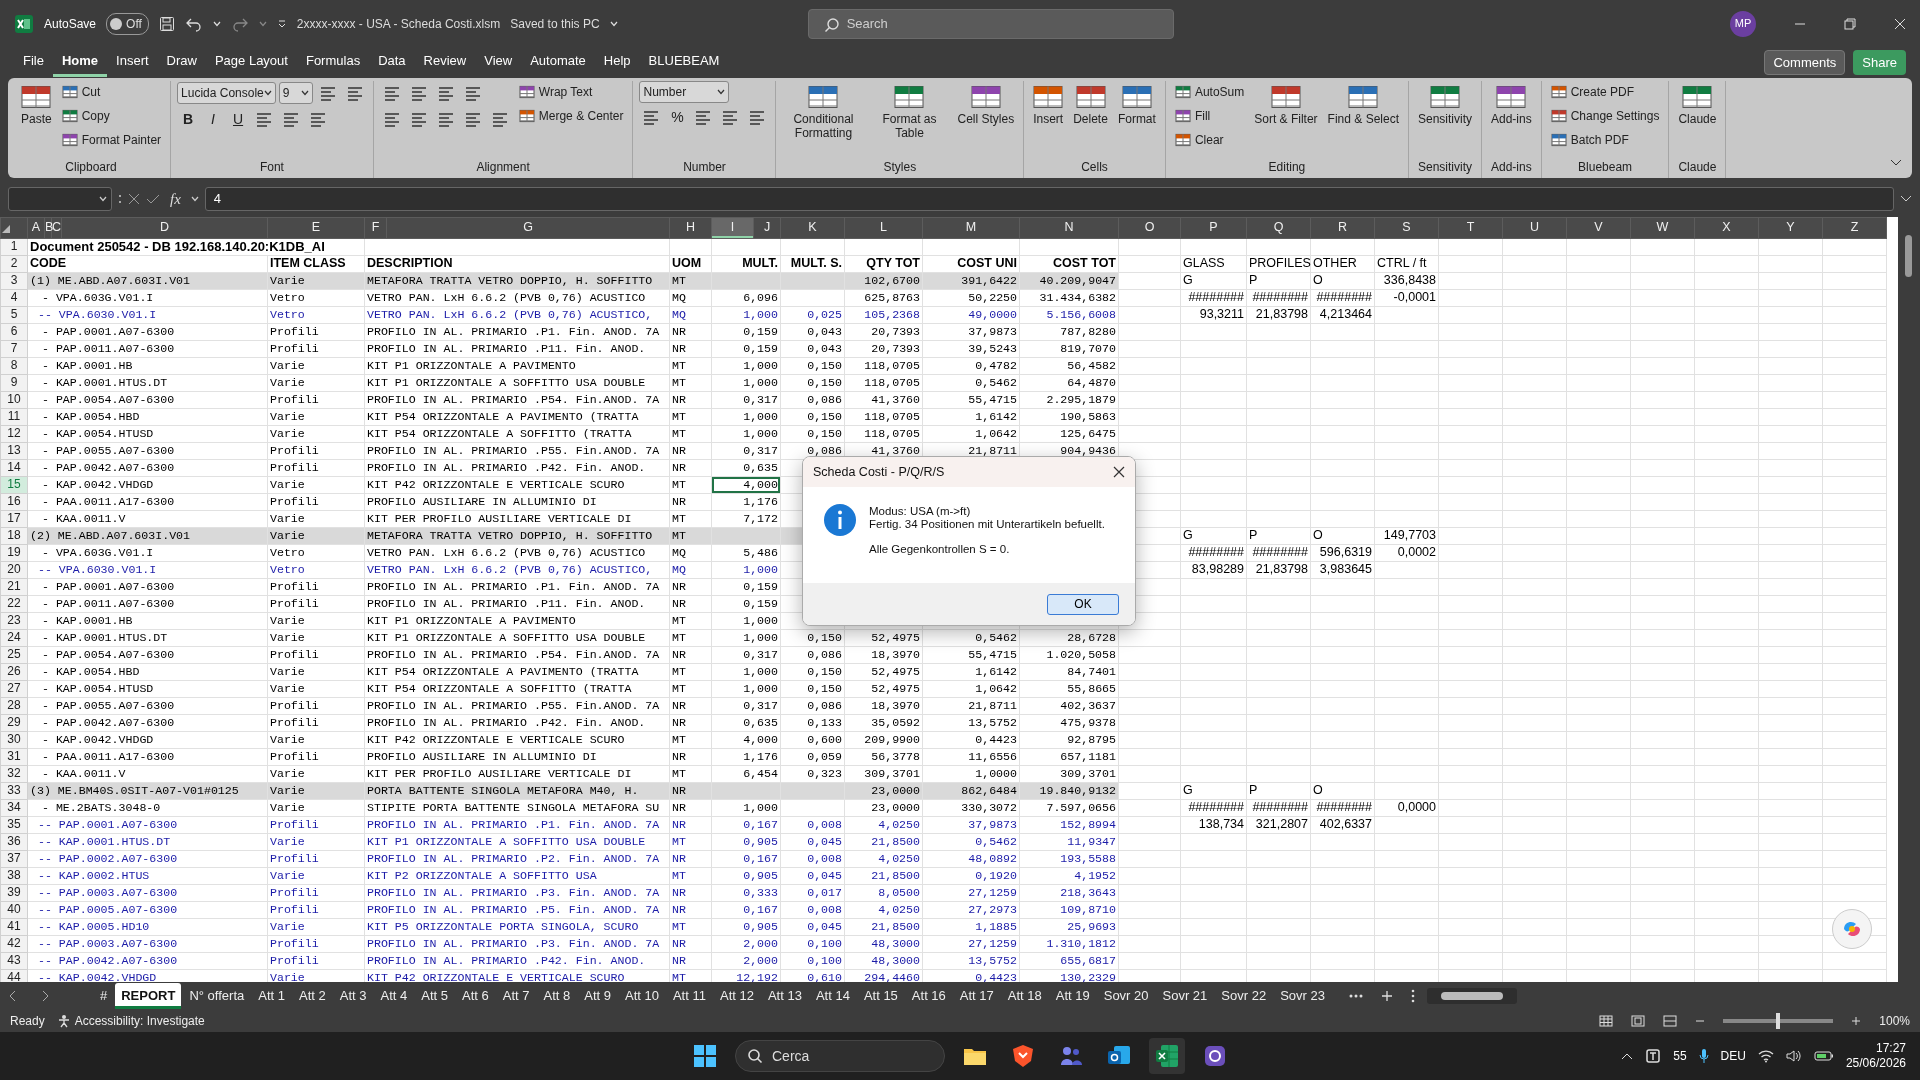  What do you see at coordinates (1167, 1056) in the screenshot?
I see `taskbar-app` at bounding box center [1167, 1056].